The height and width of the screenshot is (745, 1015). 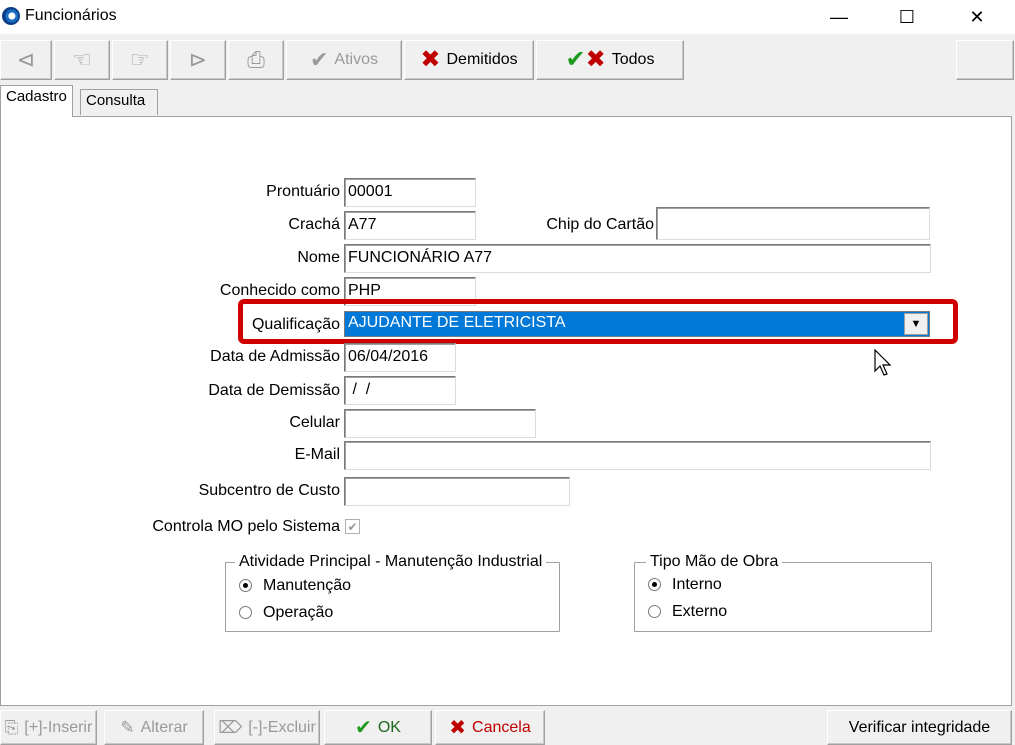 I want to click on nome-label: Nome, so click(x=318, y=257).